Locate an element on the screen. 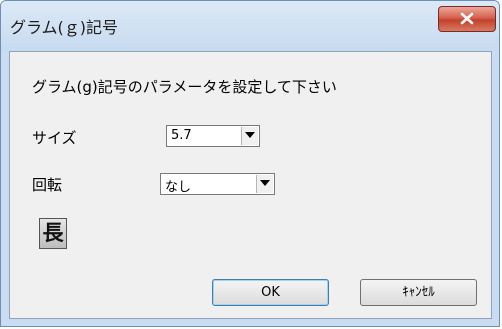 The width and height of the screenshot is (502, 329). rotation-select: なし is located at coordinates (217, 184).